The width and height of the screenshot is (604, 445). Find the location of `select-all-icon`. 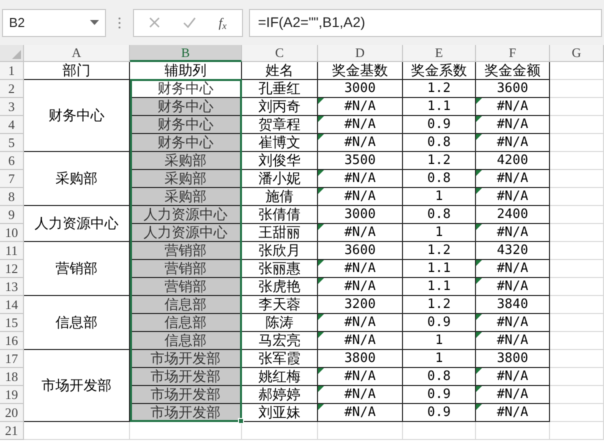

select-all-icon is located at coordinates (16, 54).